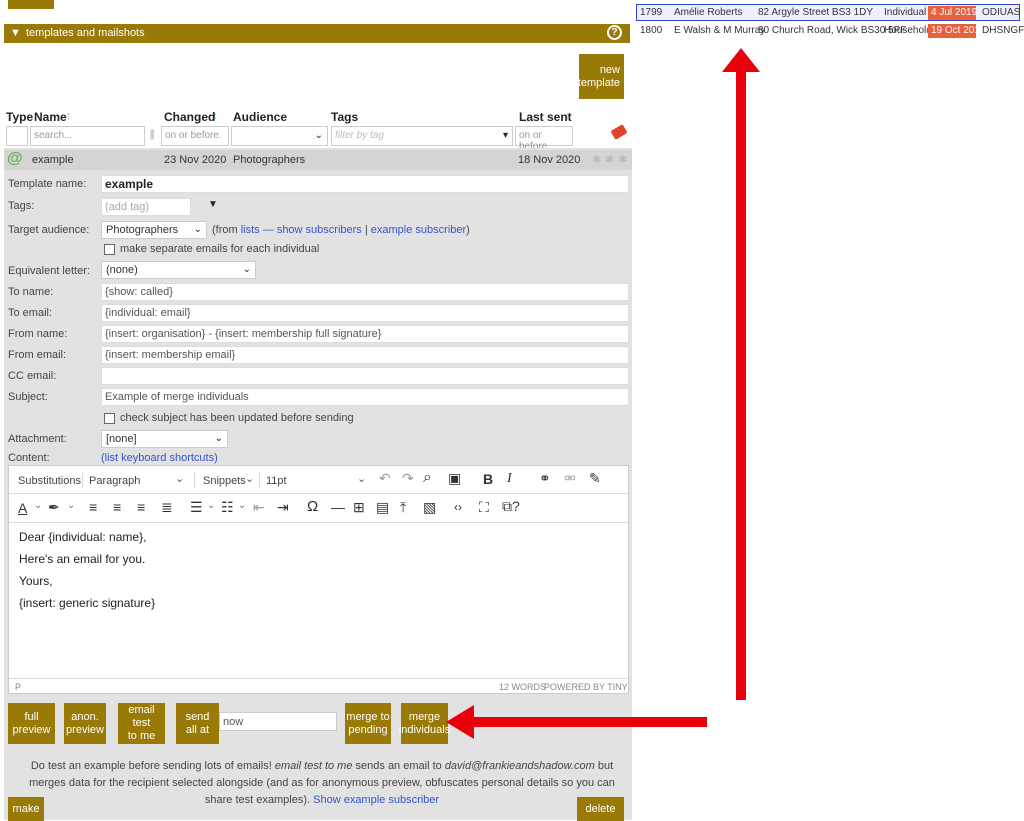  Describe the element at coordinates (741, 385) in the screenshot. I see `up-arrow-shaft` at that location.